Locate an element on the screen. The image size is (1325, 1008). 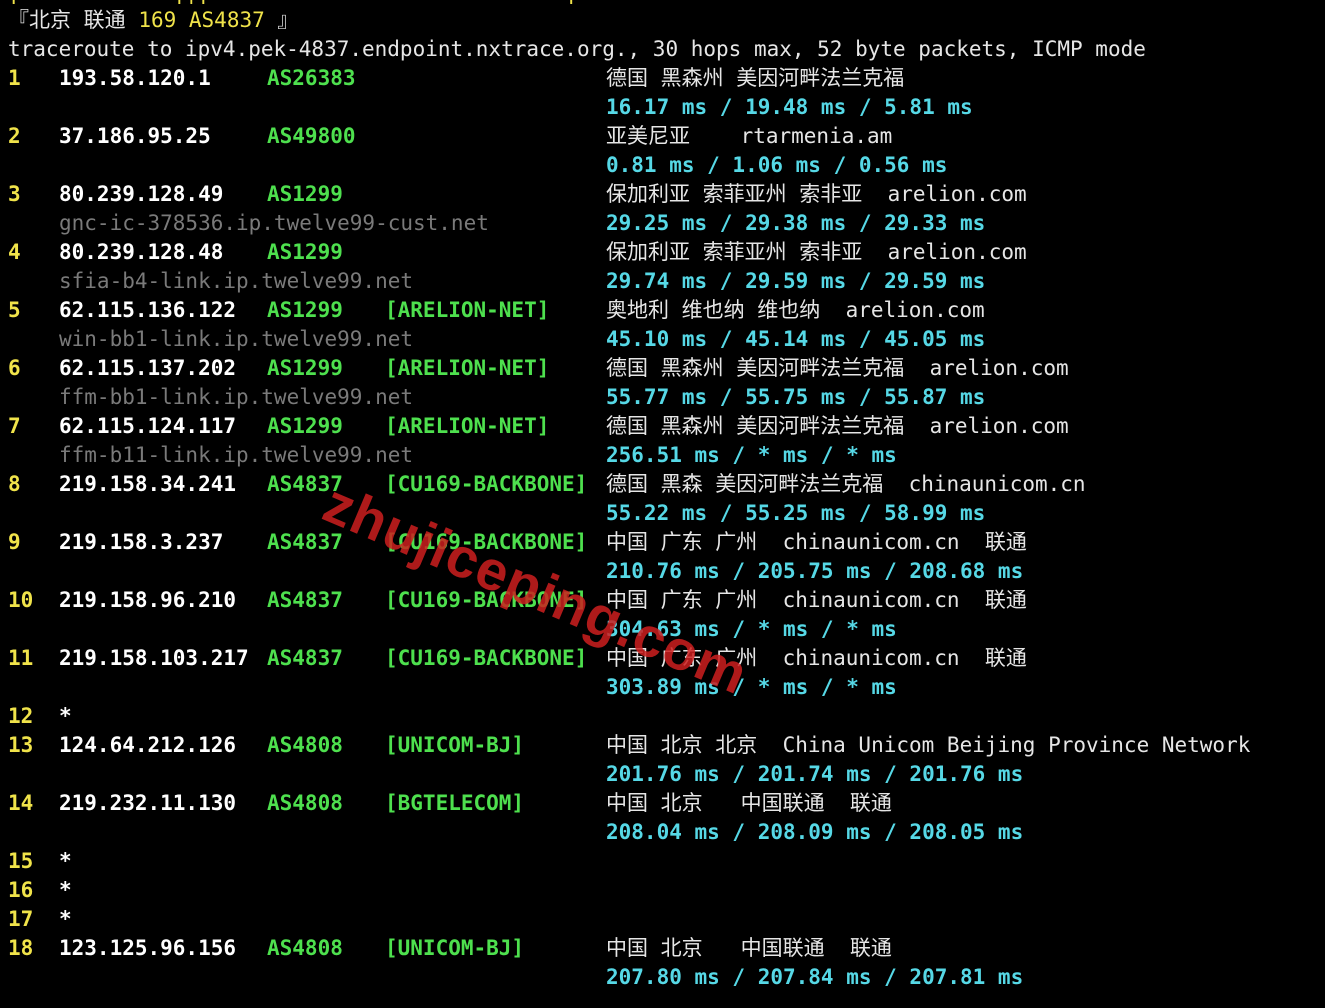
hop-number: 16 is located at coordinates (21, 890).